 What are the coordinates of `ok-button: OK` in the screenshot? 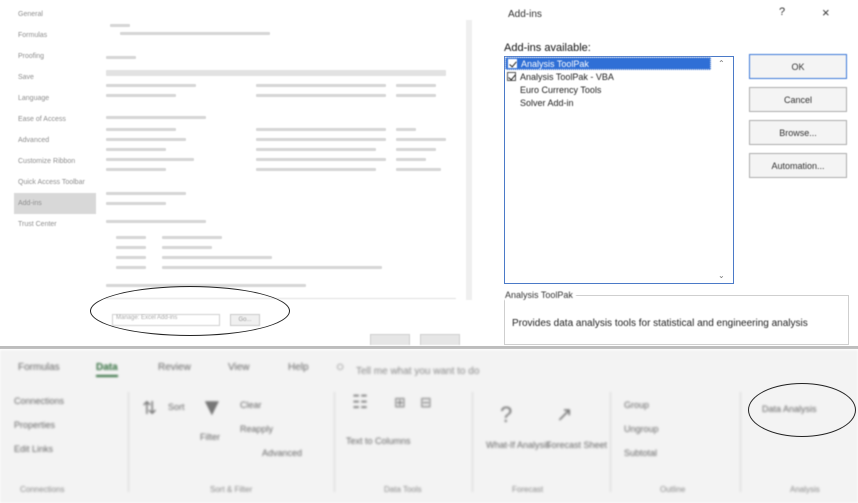 It's located at (798, 66).